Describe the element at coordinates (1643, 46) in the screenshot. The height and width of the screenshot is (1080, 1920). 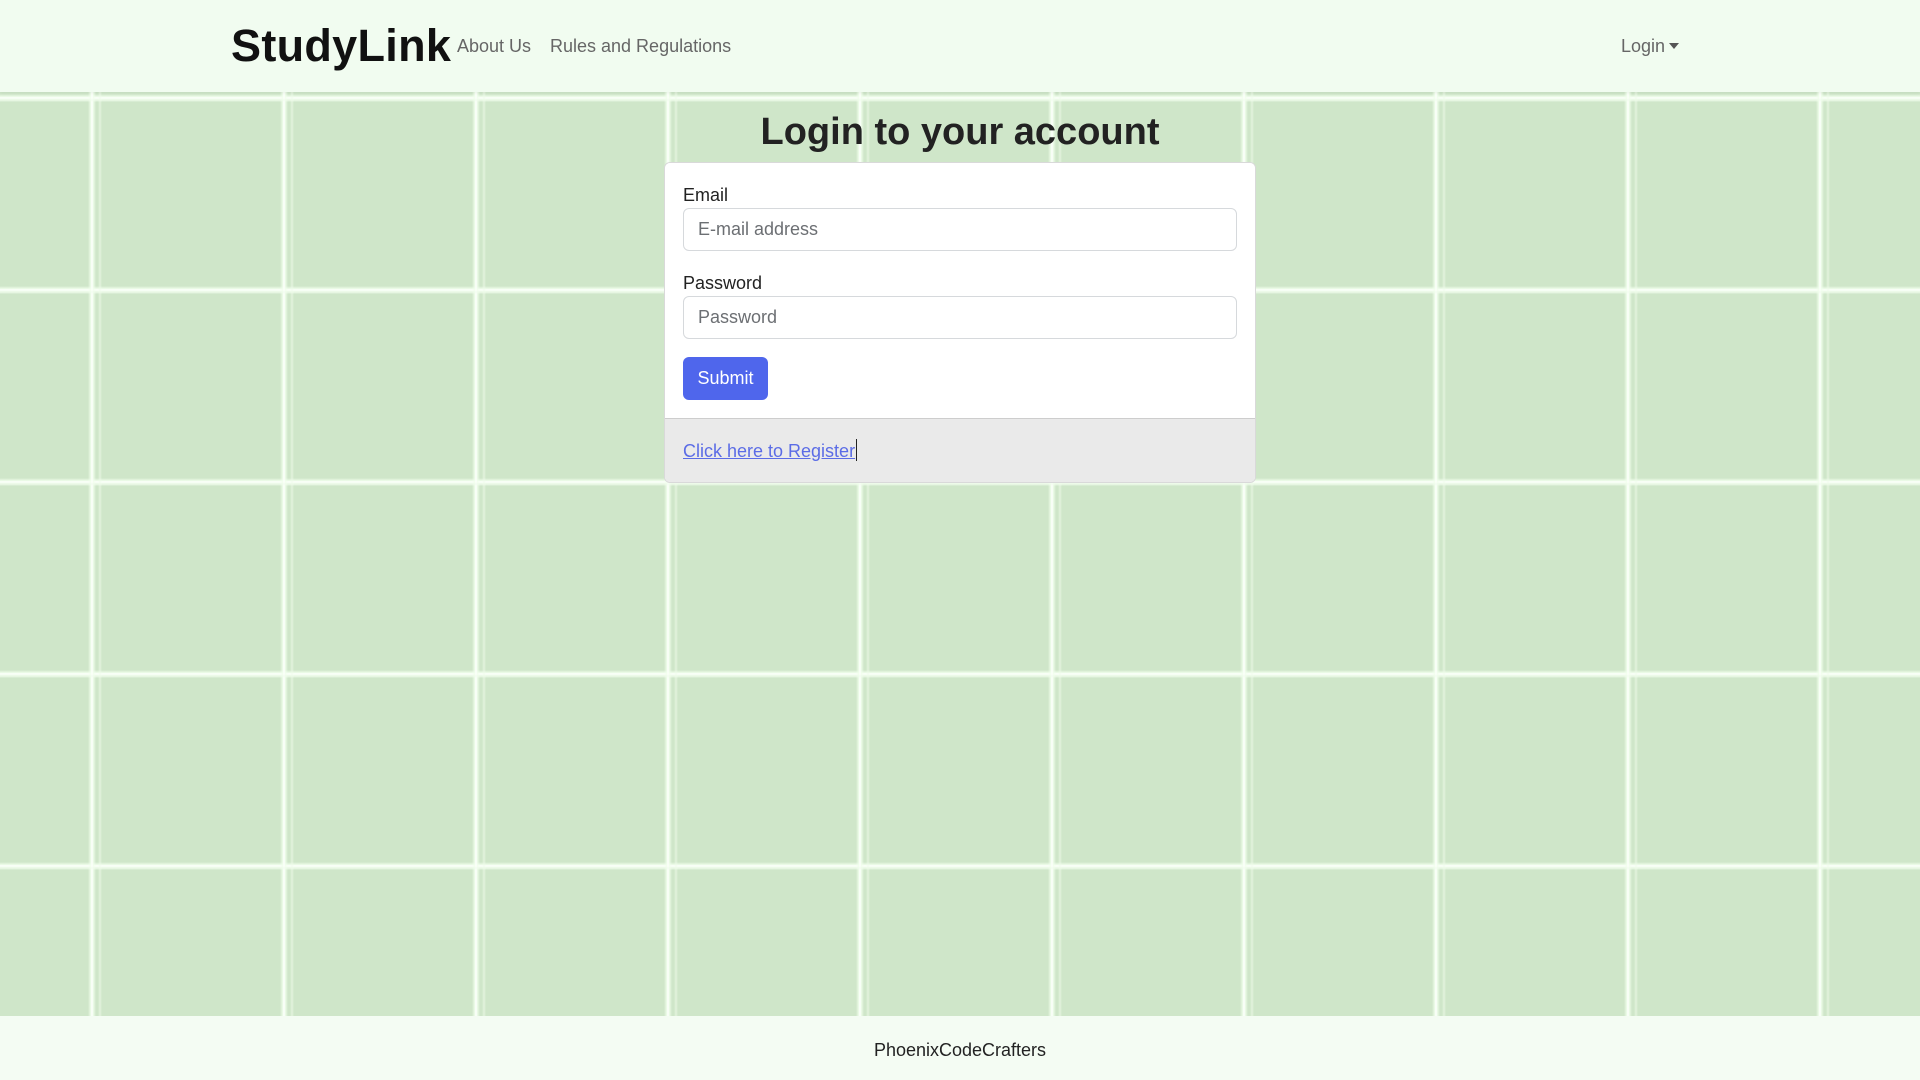
I see `login-dropdown-label: Login` at that location.